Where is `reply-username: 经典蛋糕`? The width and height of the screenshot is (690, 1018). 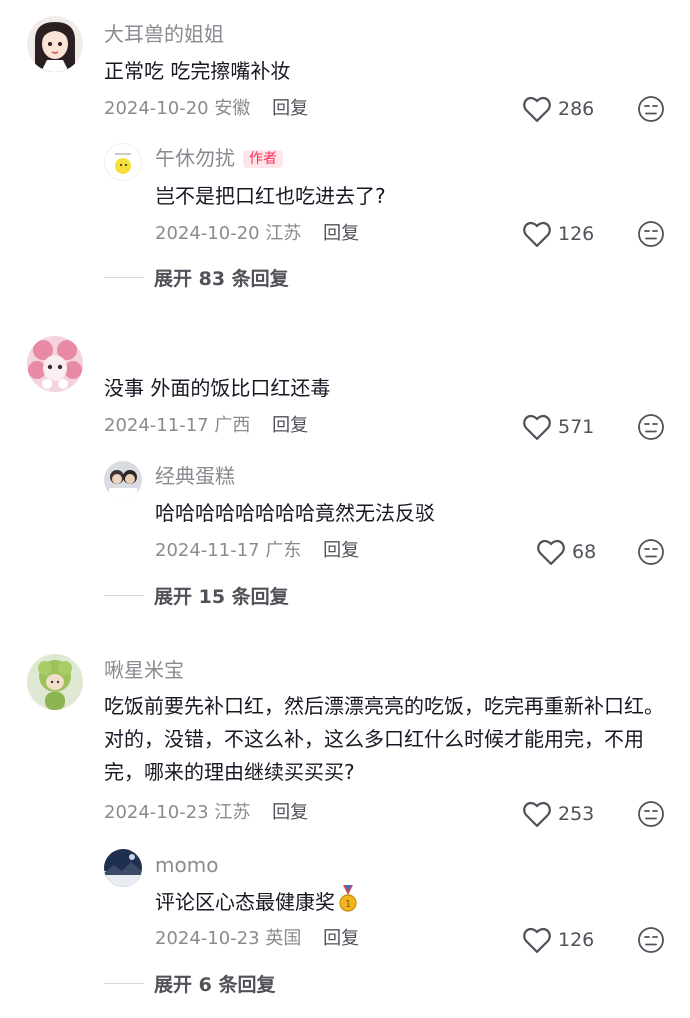
reply-username: 经典蛋糕 is located at coordinates (195, 476).